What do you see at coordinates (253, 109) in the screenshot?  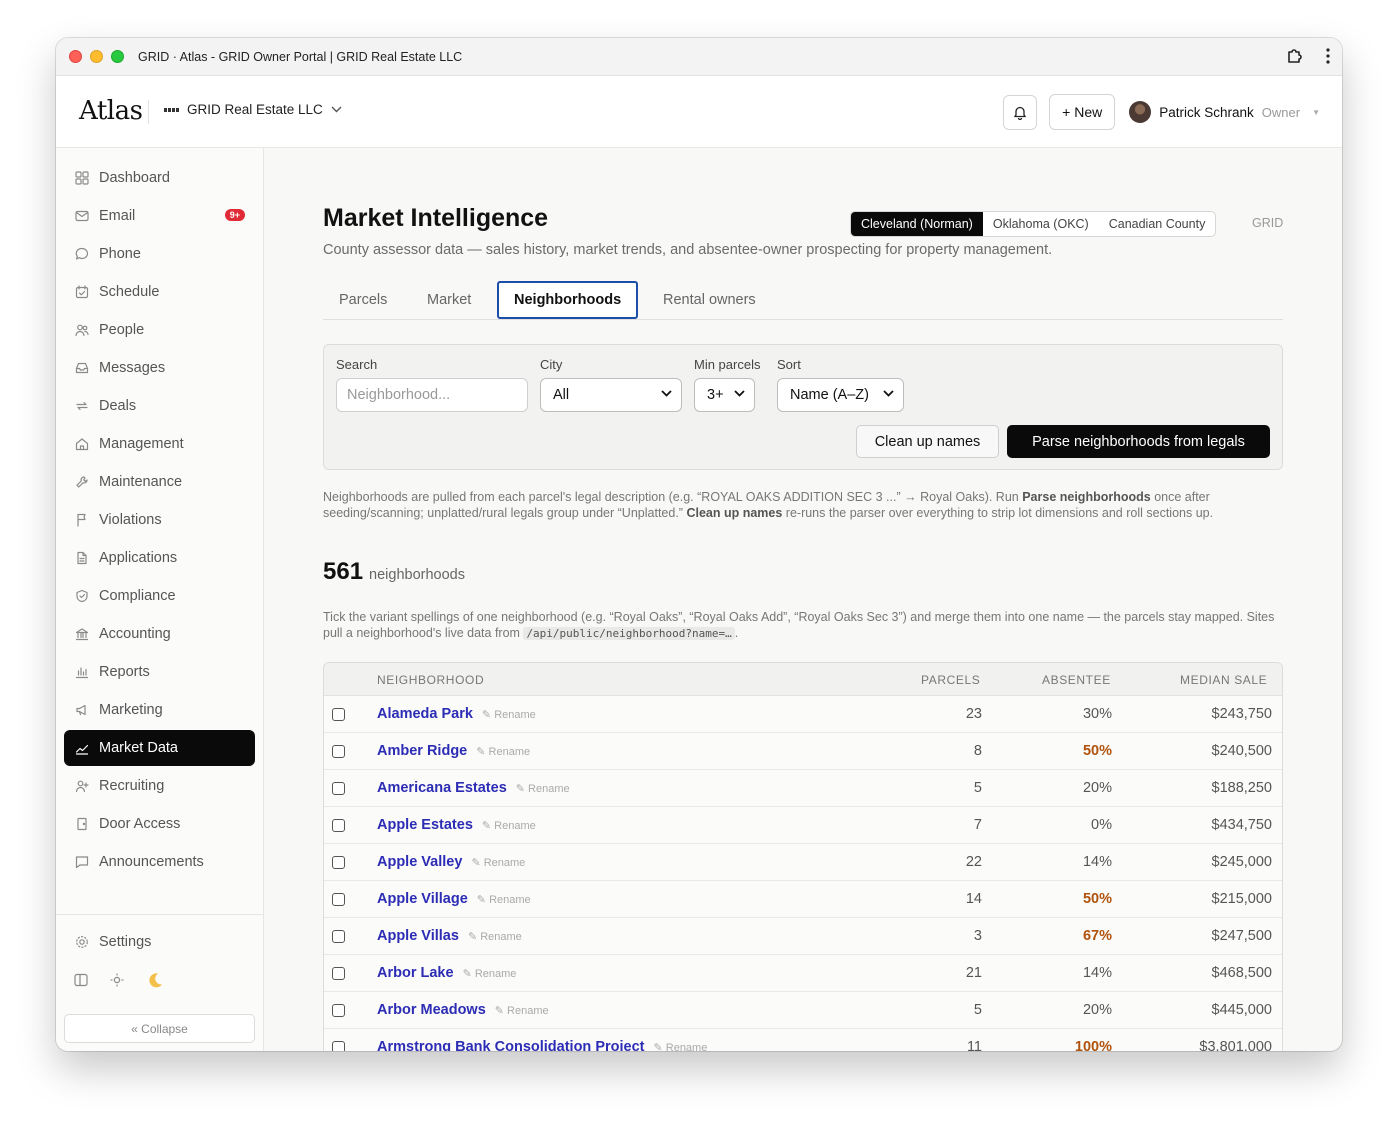 I see `org-switcher: GRID Real Estate LLC` at bounding box center [253, 109].